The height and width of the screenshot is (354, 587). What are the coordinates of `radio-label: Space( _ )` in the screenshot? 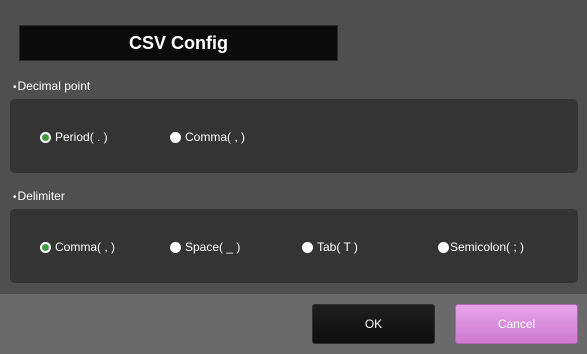 It's located at (213, 247).